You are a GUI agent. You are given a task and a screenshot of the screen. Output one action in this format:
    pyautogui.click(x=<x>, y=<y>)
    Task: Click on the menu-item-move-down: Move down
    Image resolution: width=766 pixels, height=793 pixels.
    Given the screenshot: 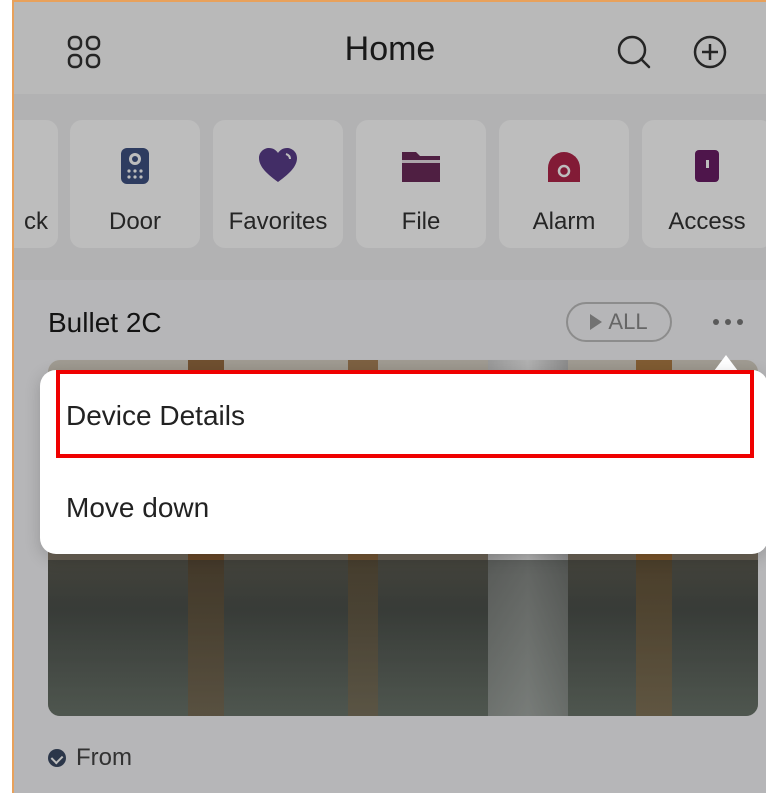 What is the action you would take?
    pyautogui.click(x=403, y=508)
    